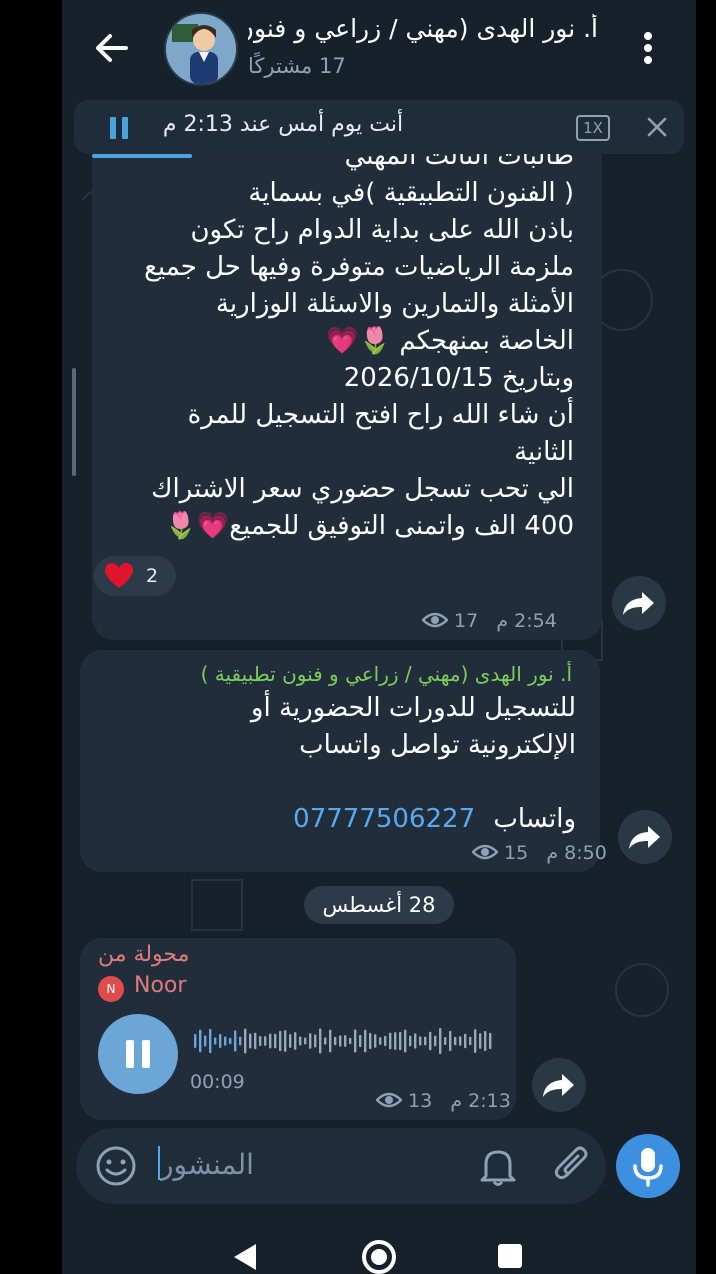 This screenshot has height=1274, width=716. I want to click on forwarded-label: محولة من, so click(144, 954).